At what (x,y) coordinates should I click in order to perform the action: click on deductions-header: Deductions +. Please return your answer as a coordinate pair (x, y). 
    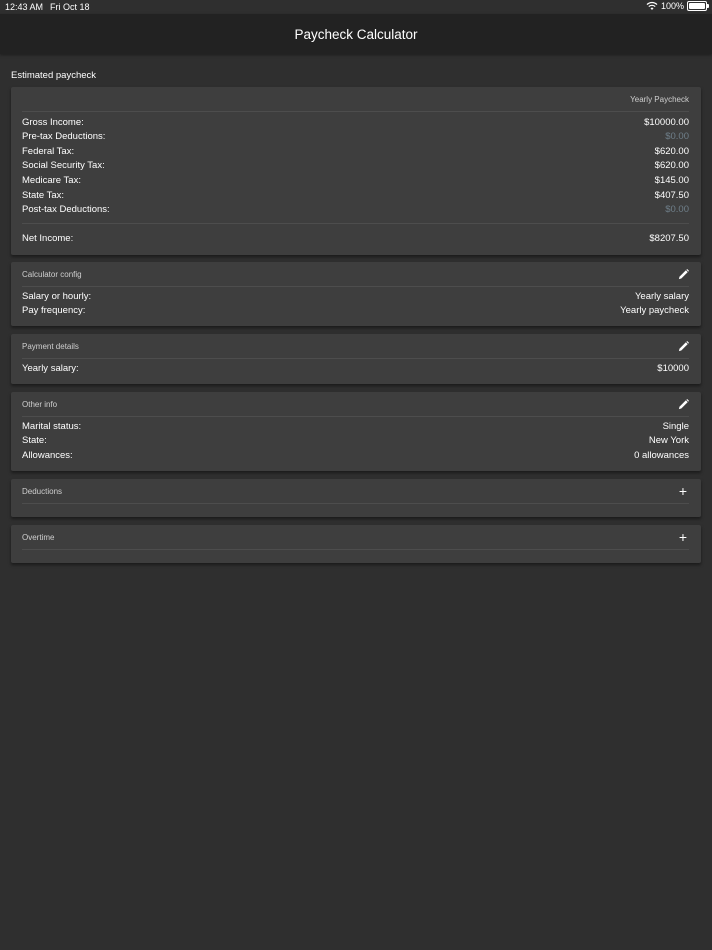
    Looking at the image, I should click on (355, 491).